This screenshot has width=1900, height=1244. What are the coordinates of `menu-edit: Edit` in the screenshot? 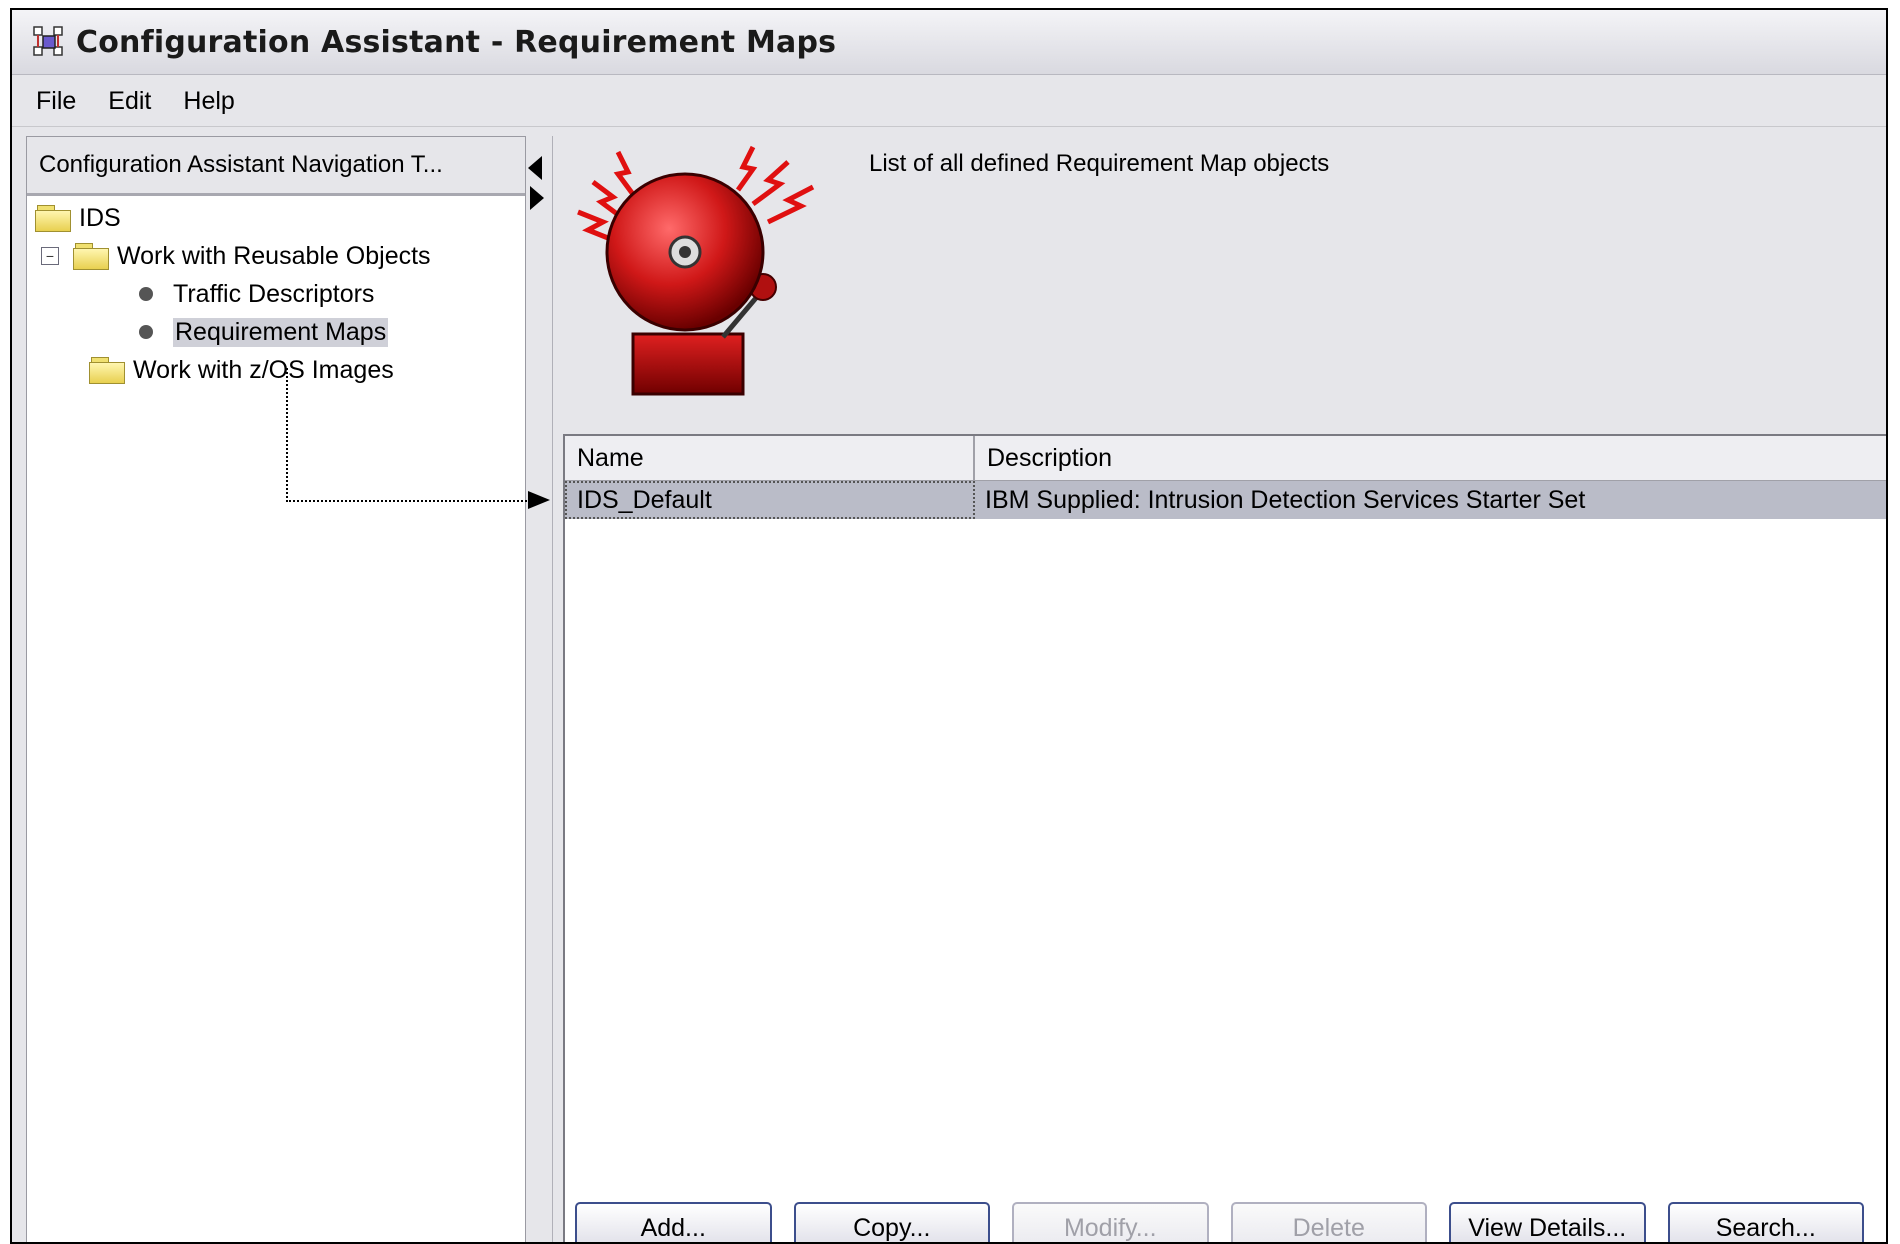 It's located at (129, 101).